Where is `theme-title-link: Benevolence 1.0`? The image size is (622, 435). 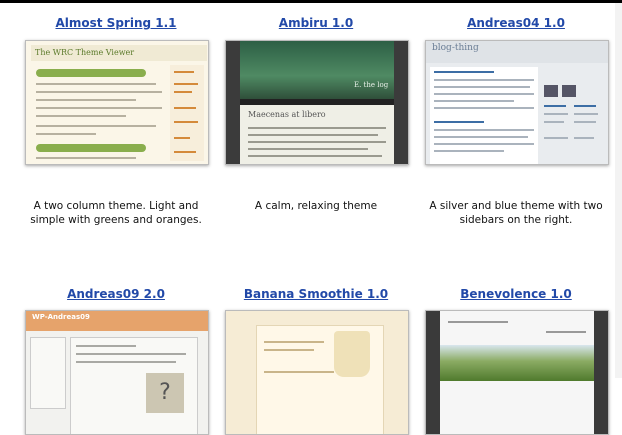 theme-title-link: Benevolence 1.0 is located at coordinates (516, 294).